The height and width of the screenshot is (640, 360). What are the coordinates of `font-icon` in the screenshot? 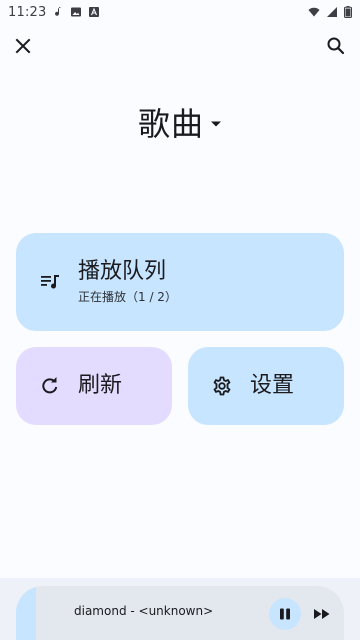 It's located at (94, 12).